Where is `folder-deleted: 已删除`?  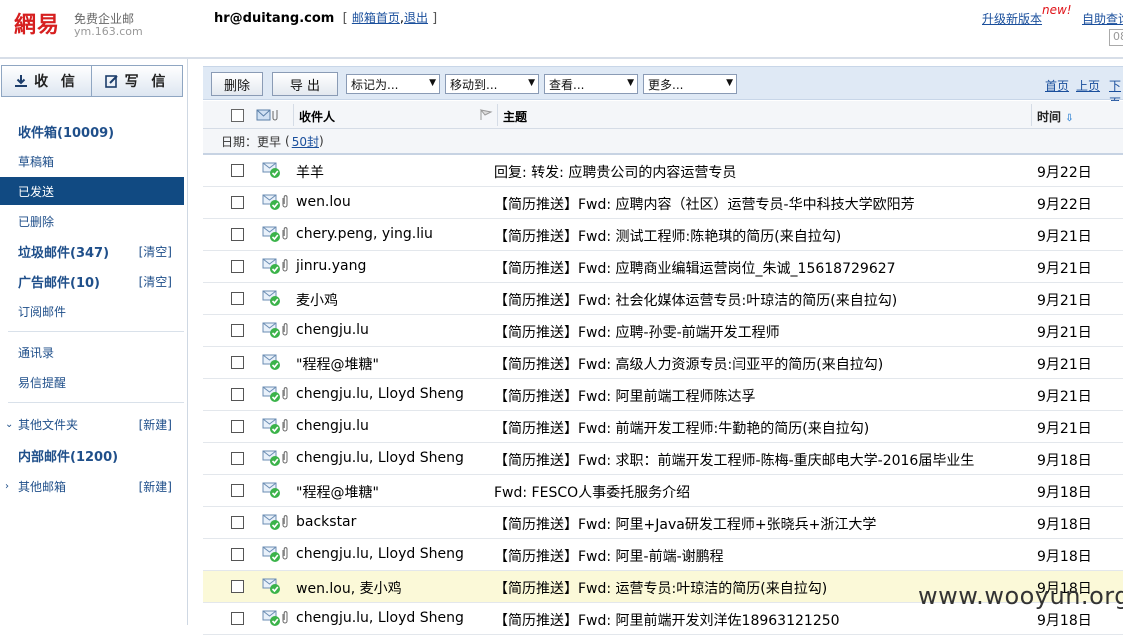
folder-deleted: 已删除 is located at coordinates (92, 221).